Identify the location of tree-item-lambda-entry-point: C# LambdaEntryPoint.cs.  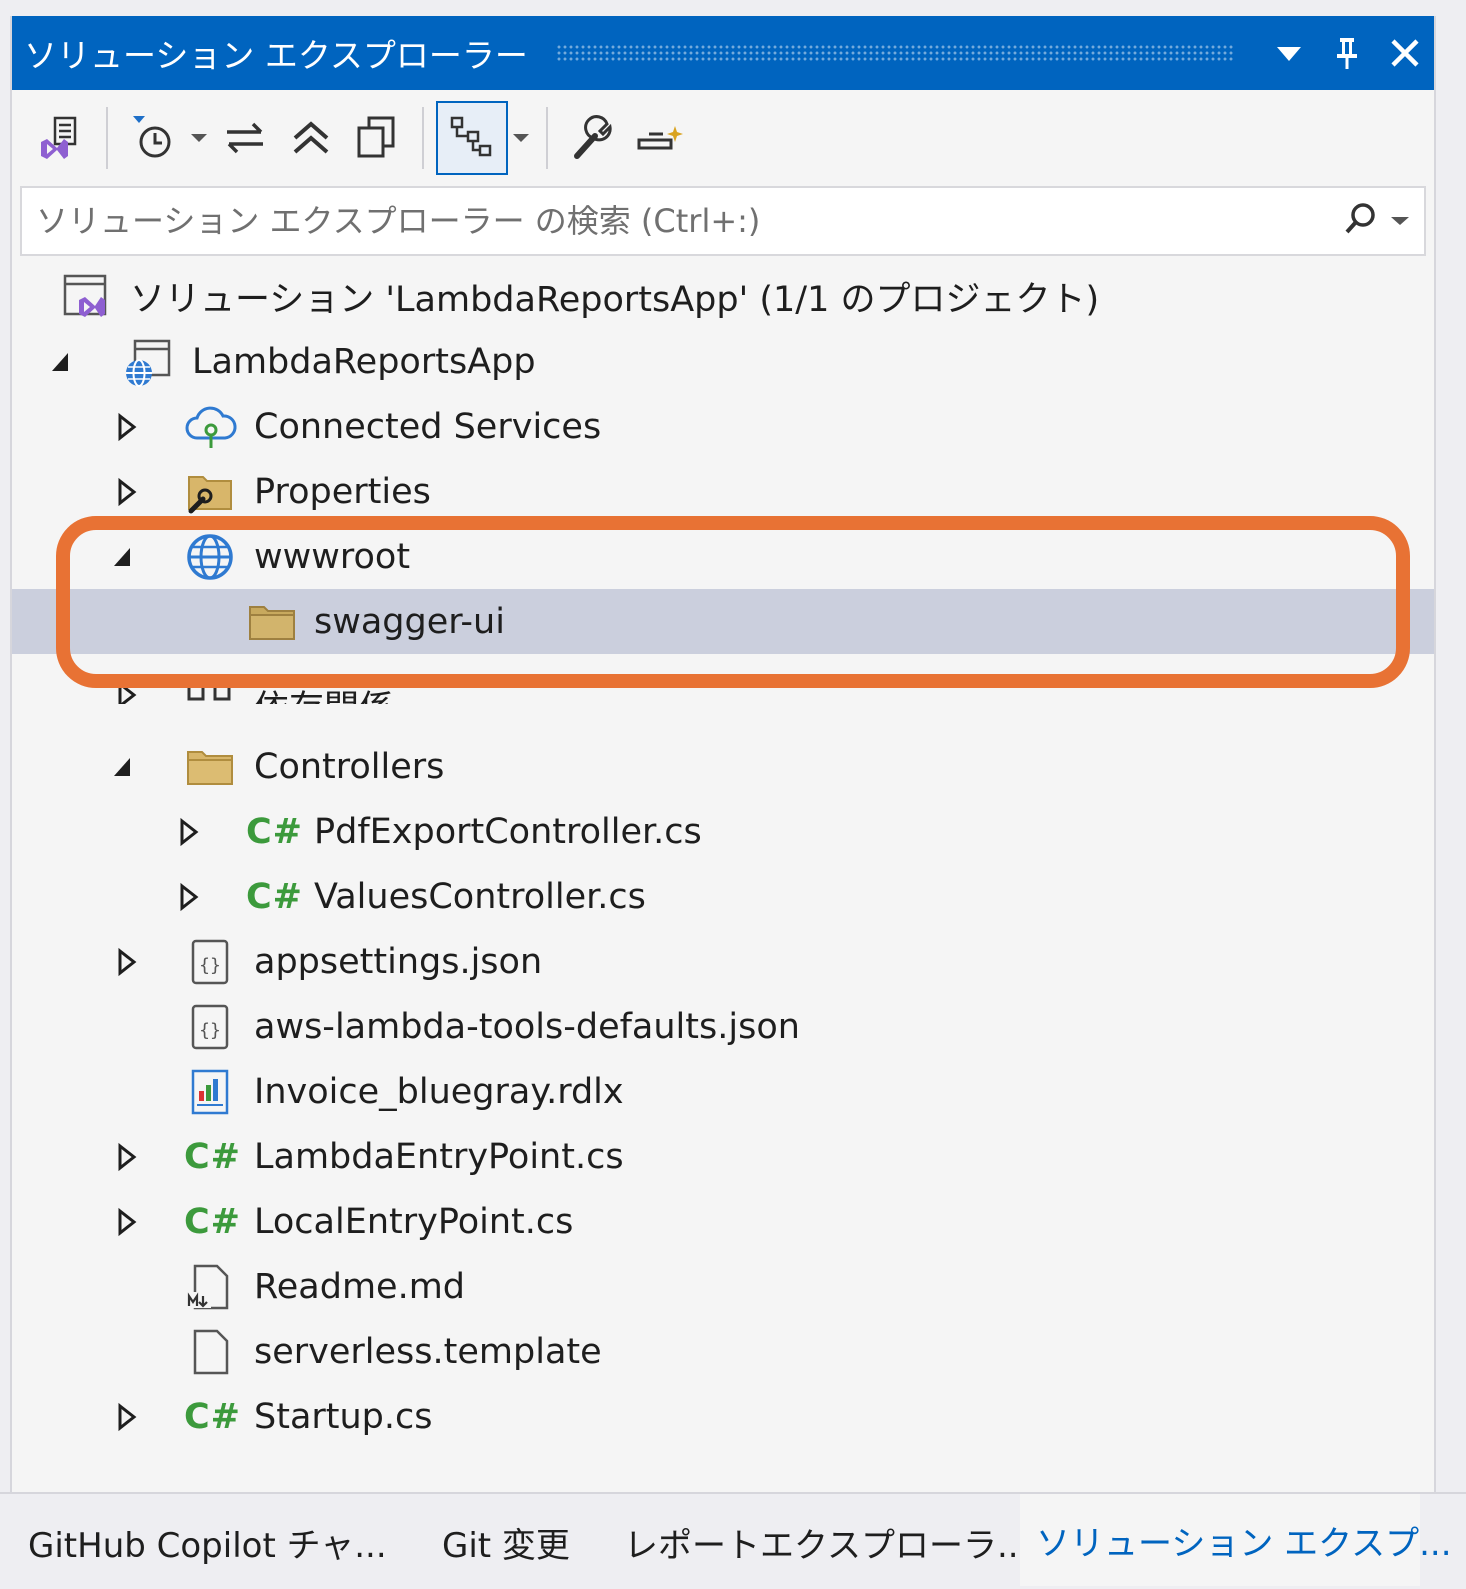
(723, 1156).